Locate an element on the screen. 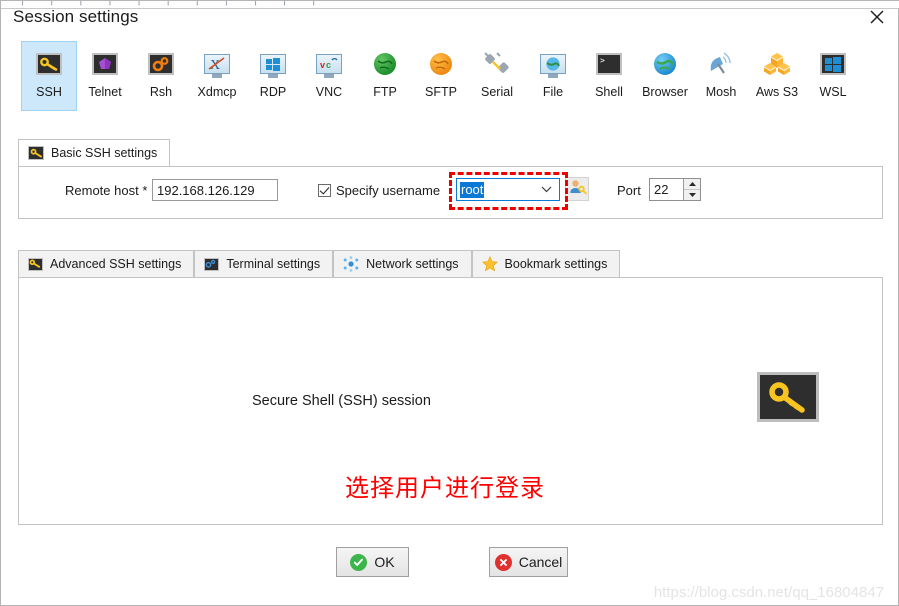  session-type-label: WSL is located at coordinates (833, 92).